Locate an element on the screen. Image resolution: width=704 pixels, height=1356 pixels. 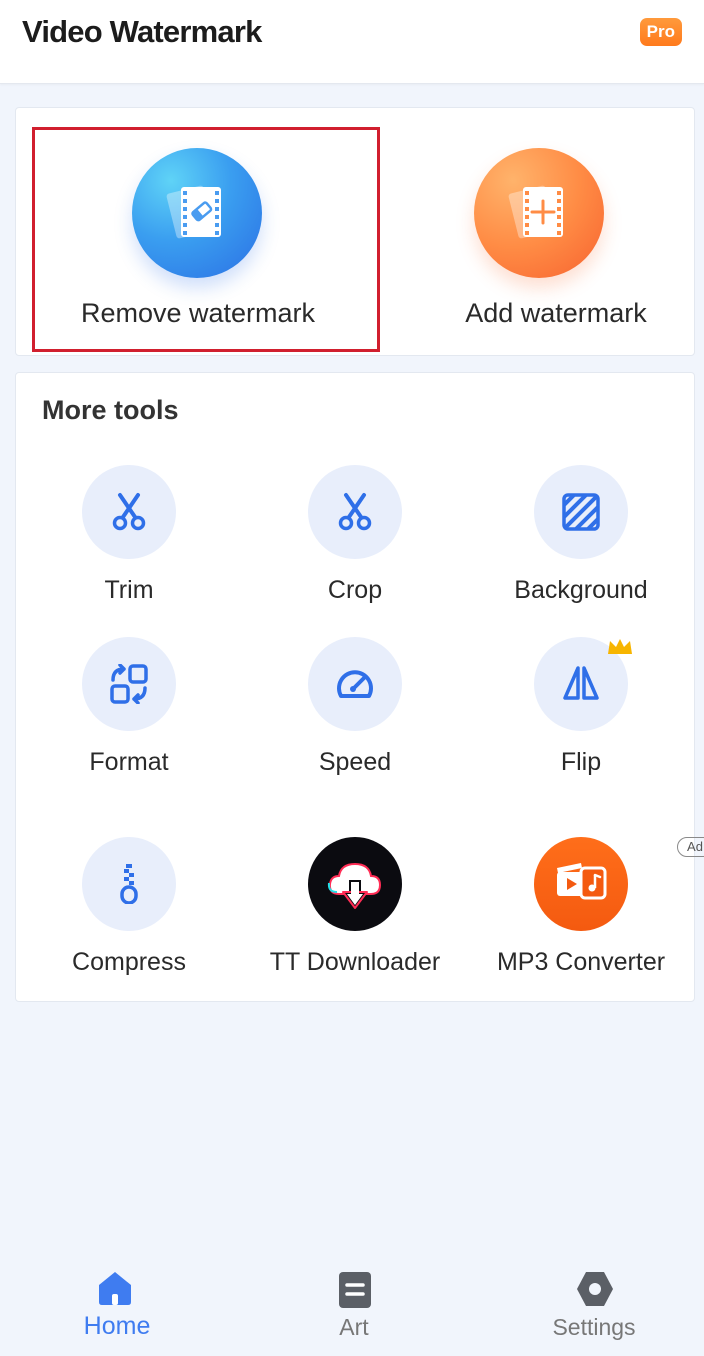
pro-badge: Pro is located at coordinates (660, 32).